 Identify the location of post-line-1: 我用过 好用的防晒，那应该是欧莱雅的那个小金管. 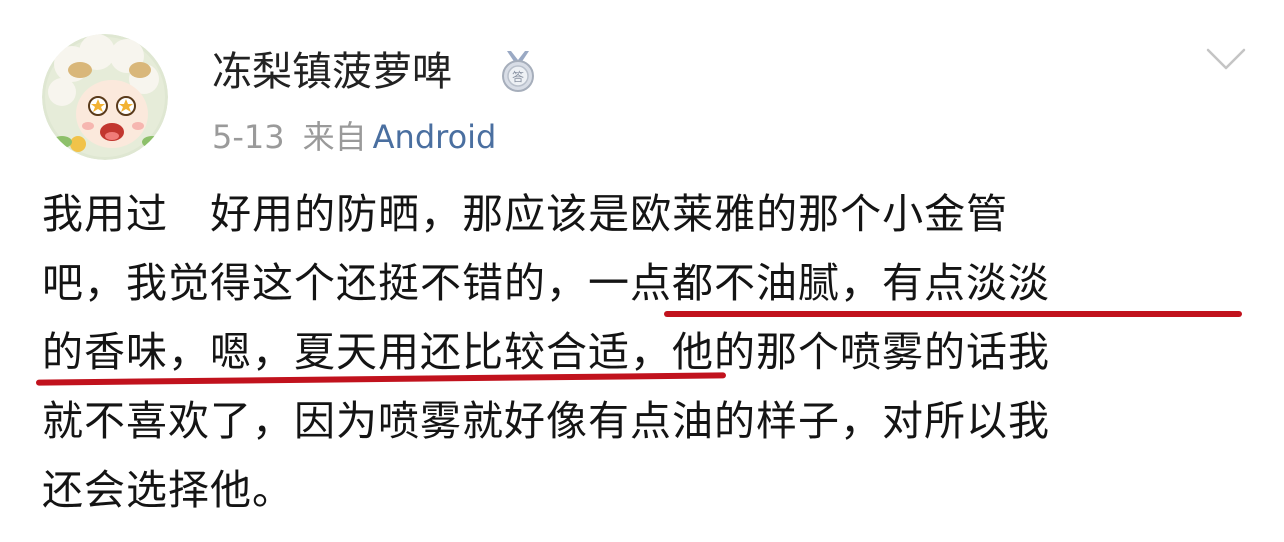
(525, 214).